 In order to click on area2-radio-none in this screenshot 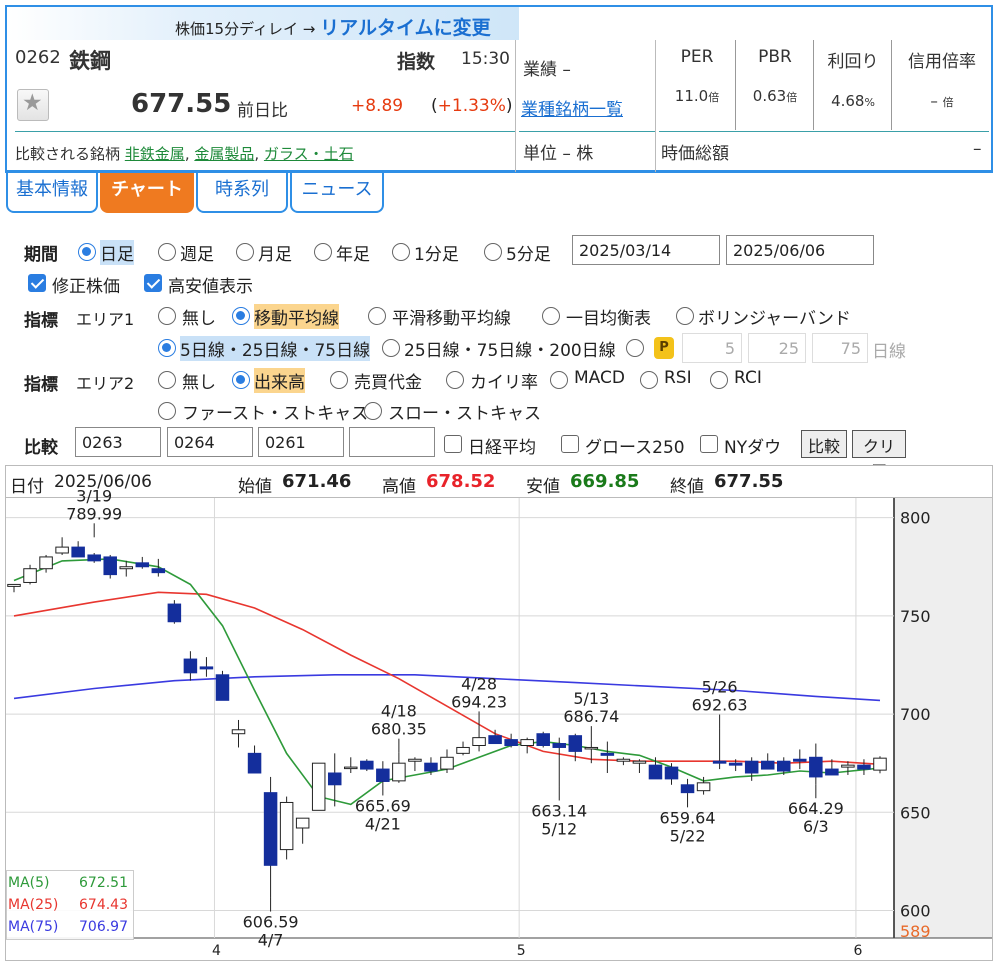, I will do `click(167, 380)`.